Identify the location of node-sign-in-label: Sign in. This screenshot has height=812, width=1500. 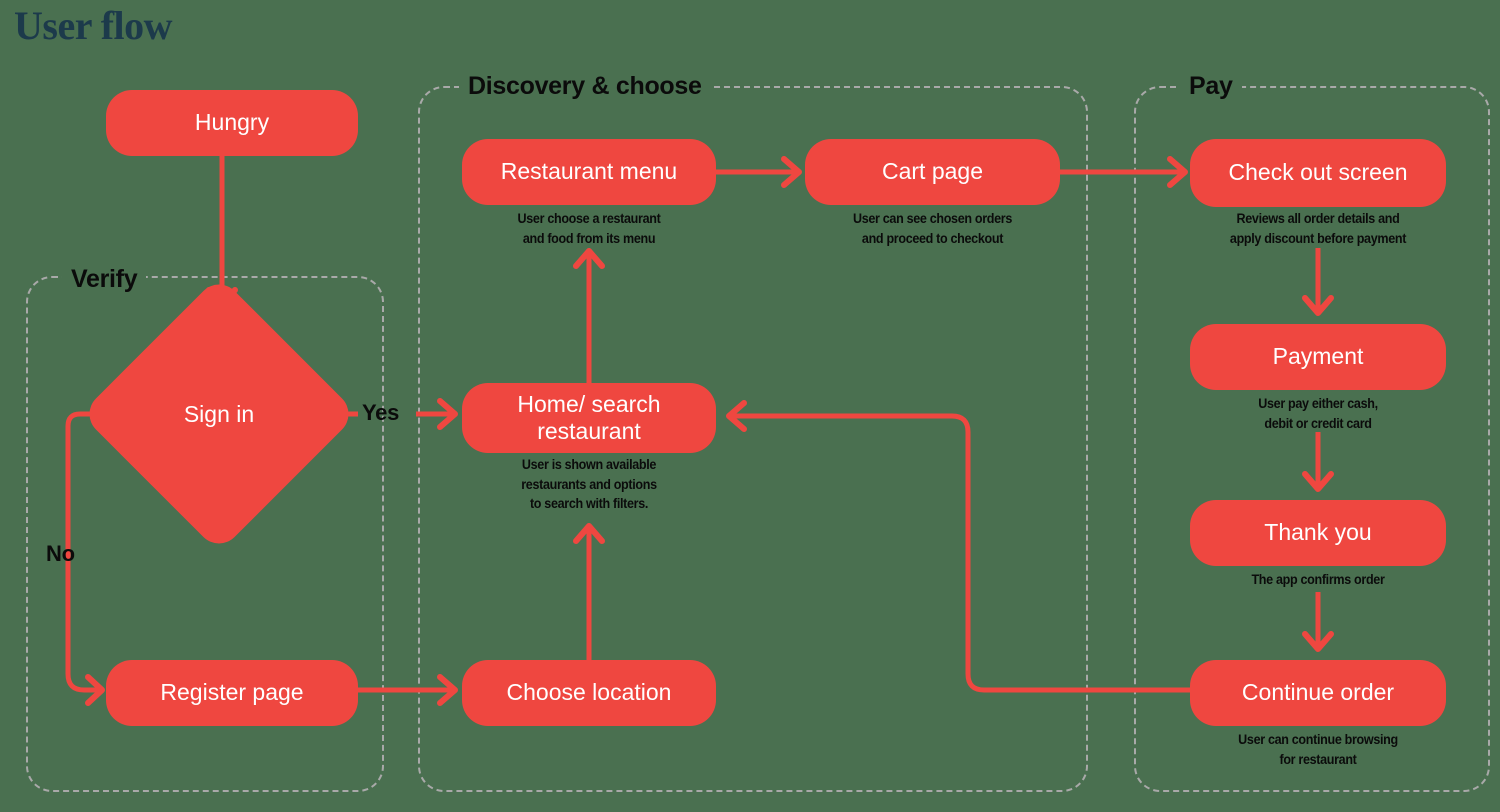
(219, 413).